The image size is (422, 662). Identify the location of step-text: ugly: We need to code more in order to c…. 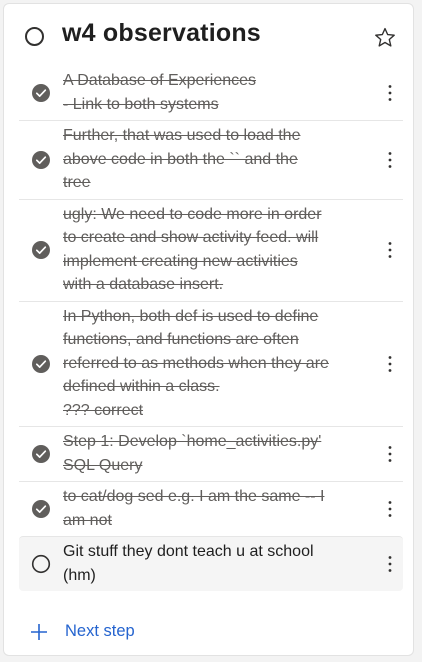
(192, 249).